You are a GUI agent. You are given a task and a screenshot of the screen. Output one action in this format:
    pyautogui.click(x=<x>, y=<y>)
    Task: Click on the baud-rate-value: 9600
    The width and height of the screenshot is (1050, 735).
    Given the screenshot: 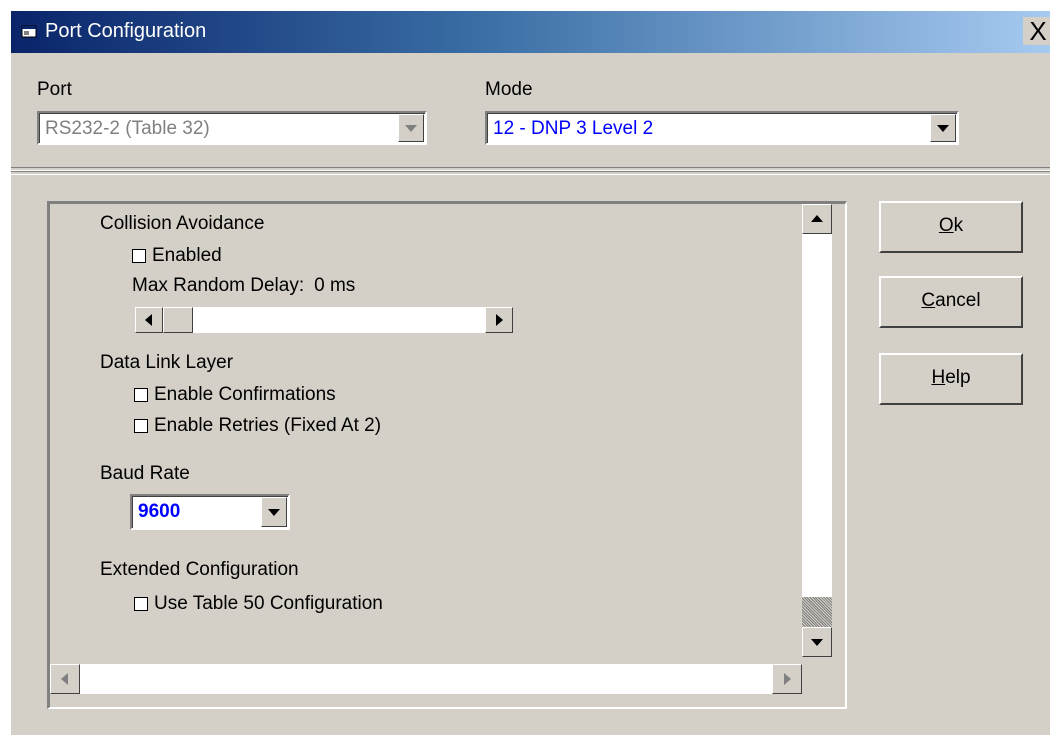 What is the action you would take?
    pyautogui.click(x=159, y=511)
    